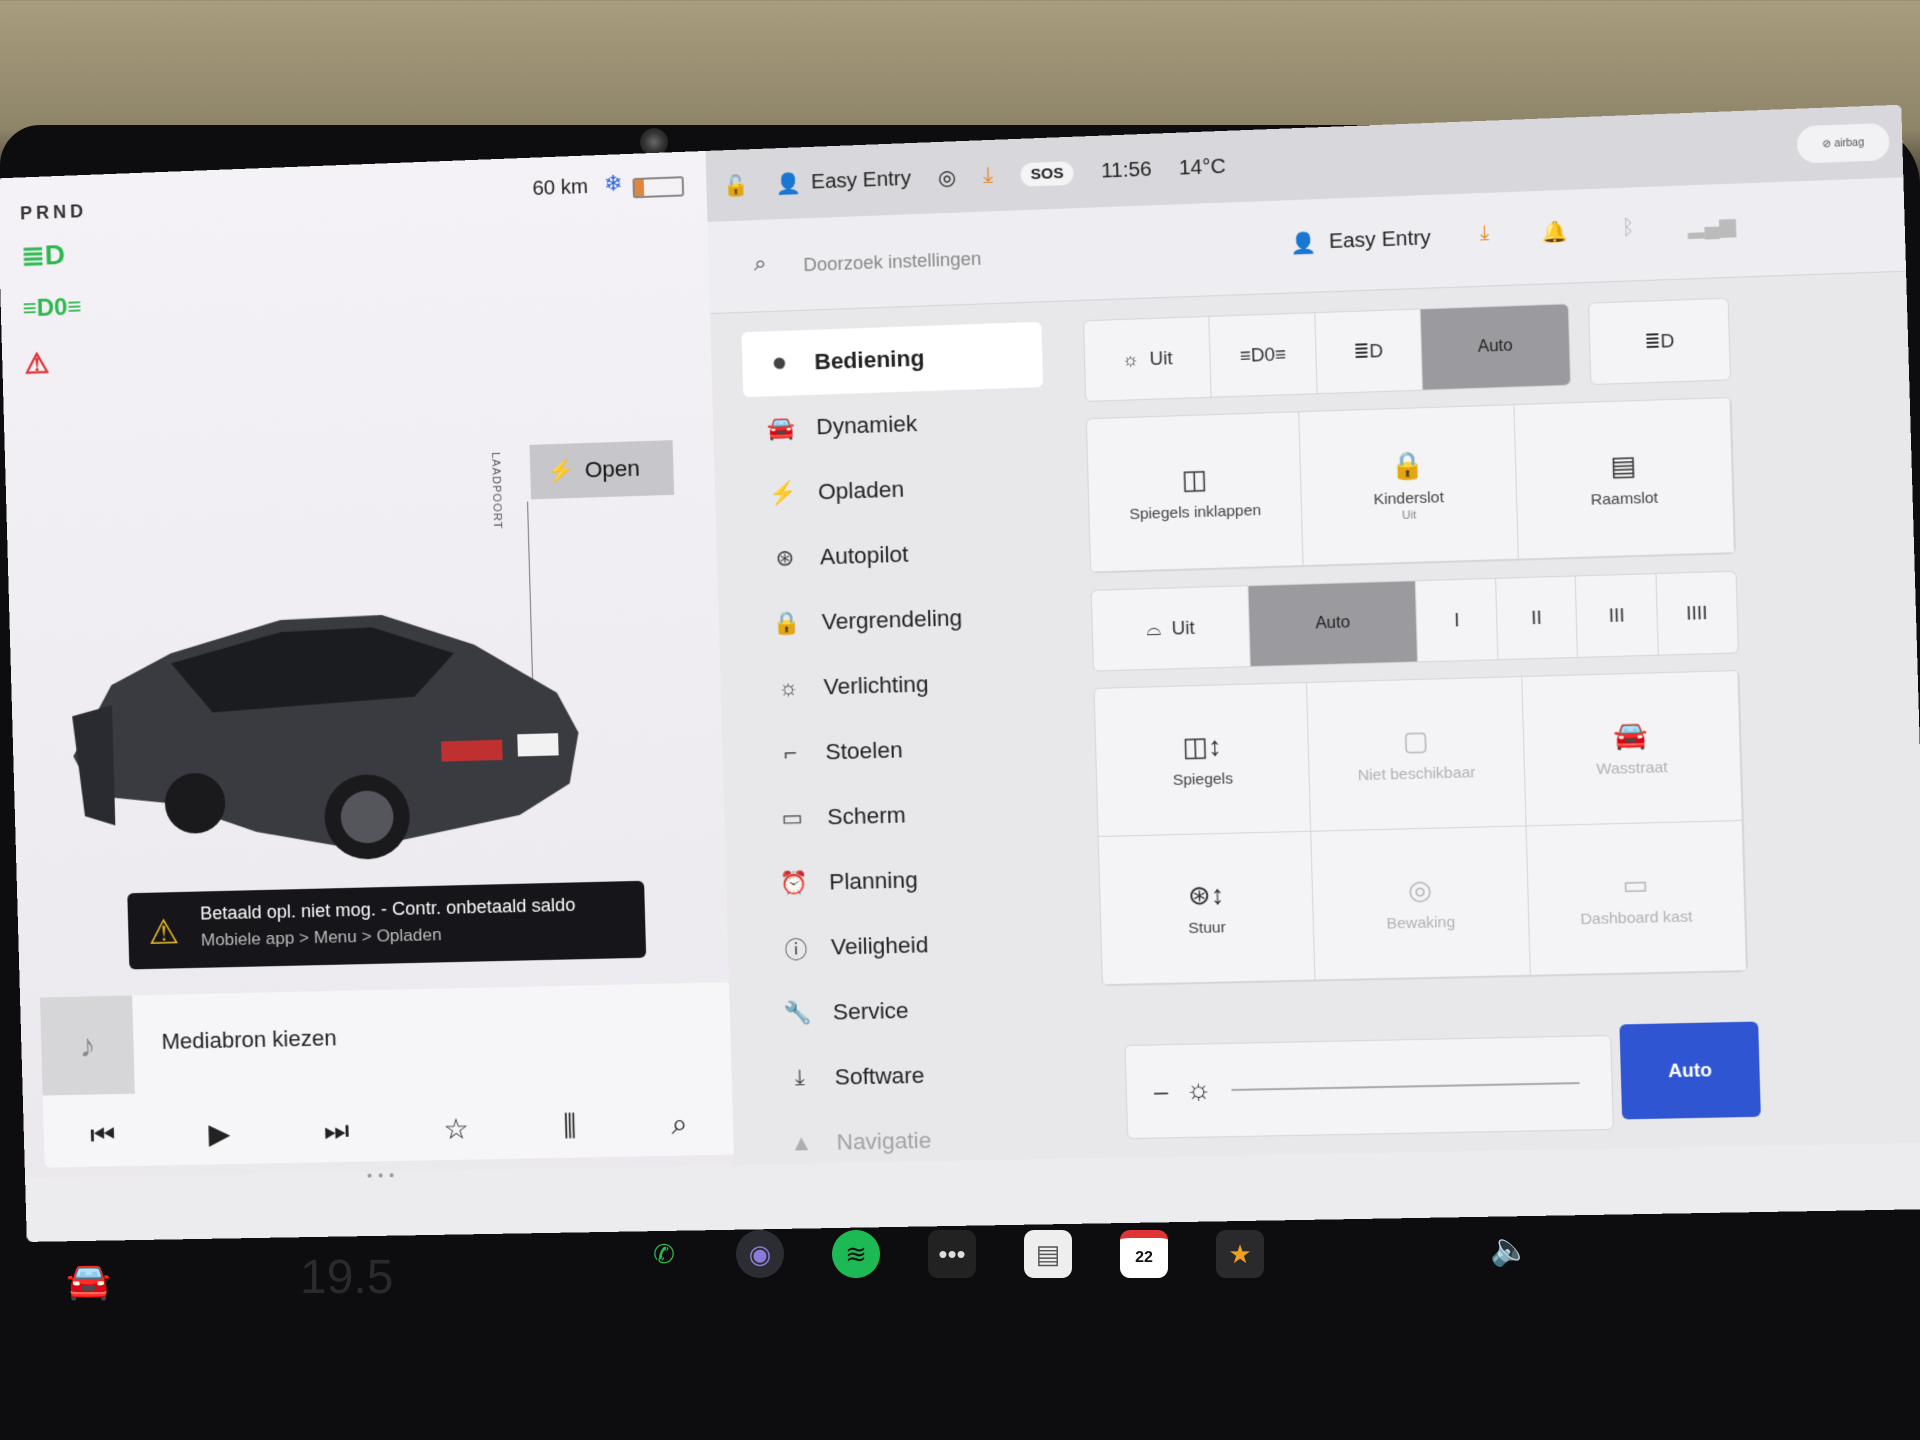 Image resolution: width=1920 pixels, height=1440 pixels. What do you see at coordinates (54, 213) in the screenshot?
I see `gear-selector: PRND` at bounding box center [54, 213].